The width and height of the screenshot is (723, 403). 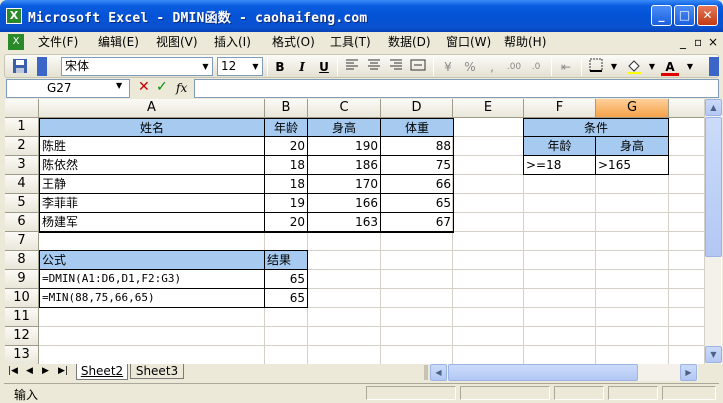 What do you see at coordinates (456, 88) in the screenshot?
I see `formula-input` at bounding box center [456, 88].